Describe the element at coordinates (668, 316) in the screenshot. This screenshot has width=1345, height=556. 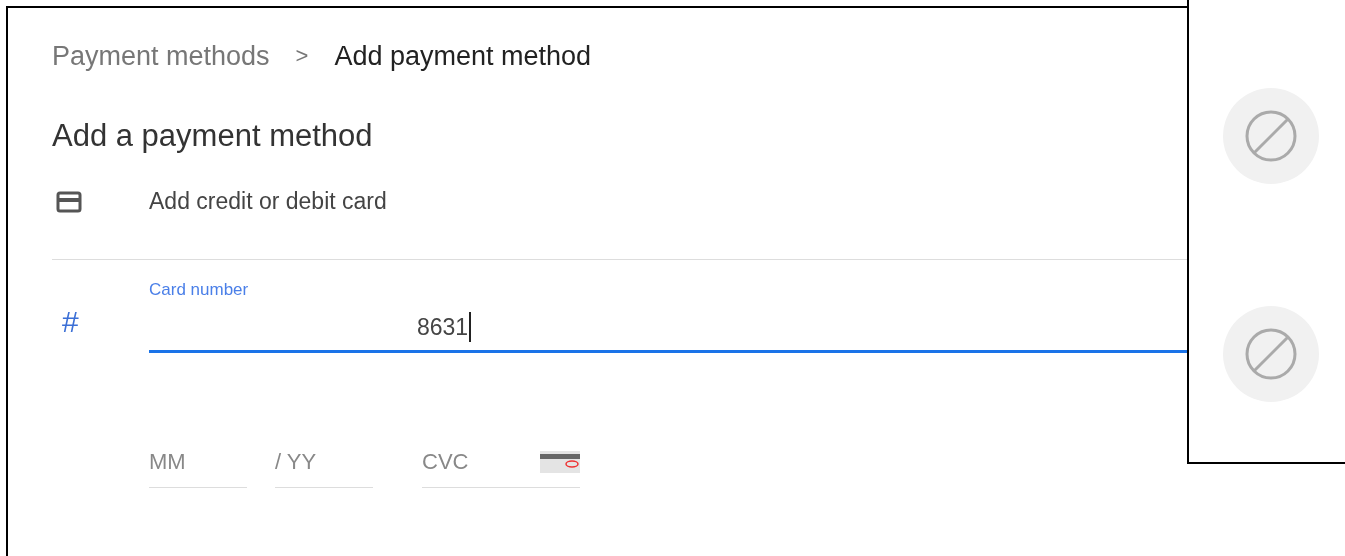
I see `card-number-field: Card number 8631` at that location.